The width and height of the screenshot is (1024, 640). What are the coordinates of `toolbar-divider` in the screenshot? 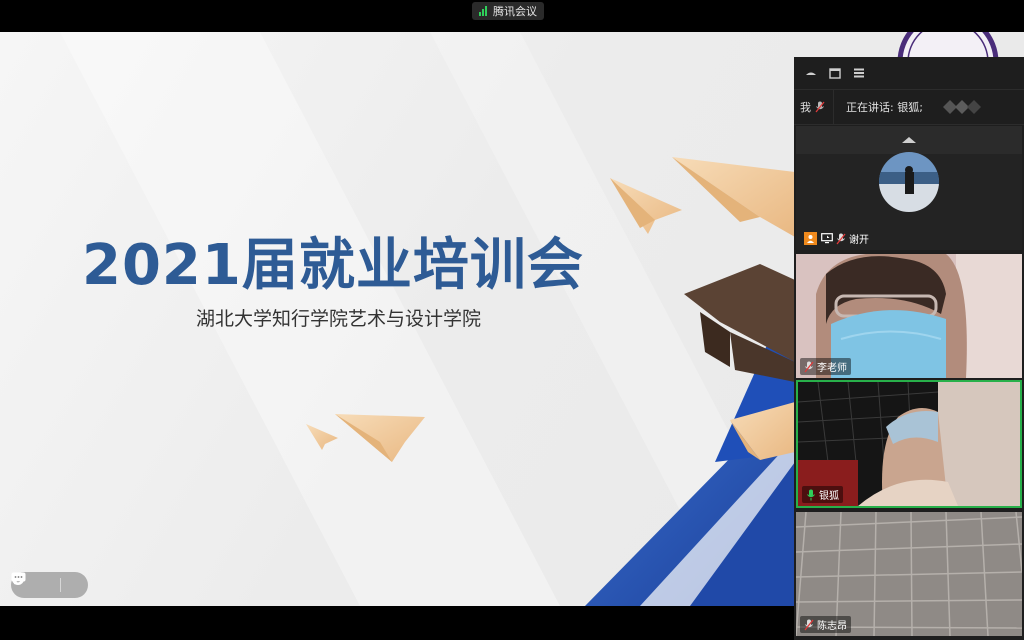 It's located at (60, 585).